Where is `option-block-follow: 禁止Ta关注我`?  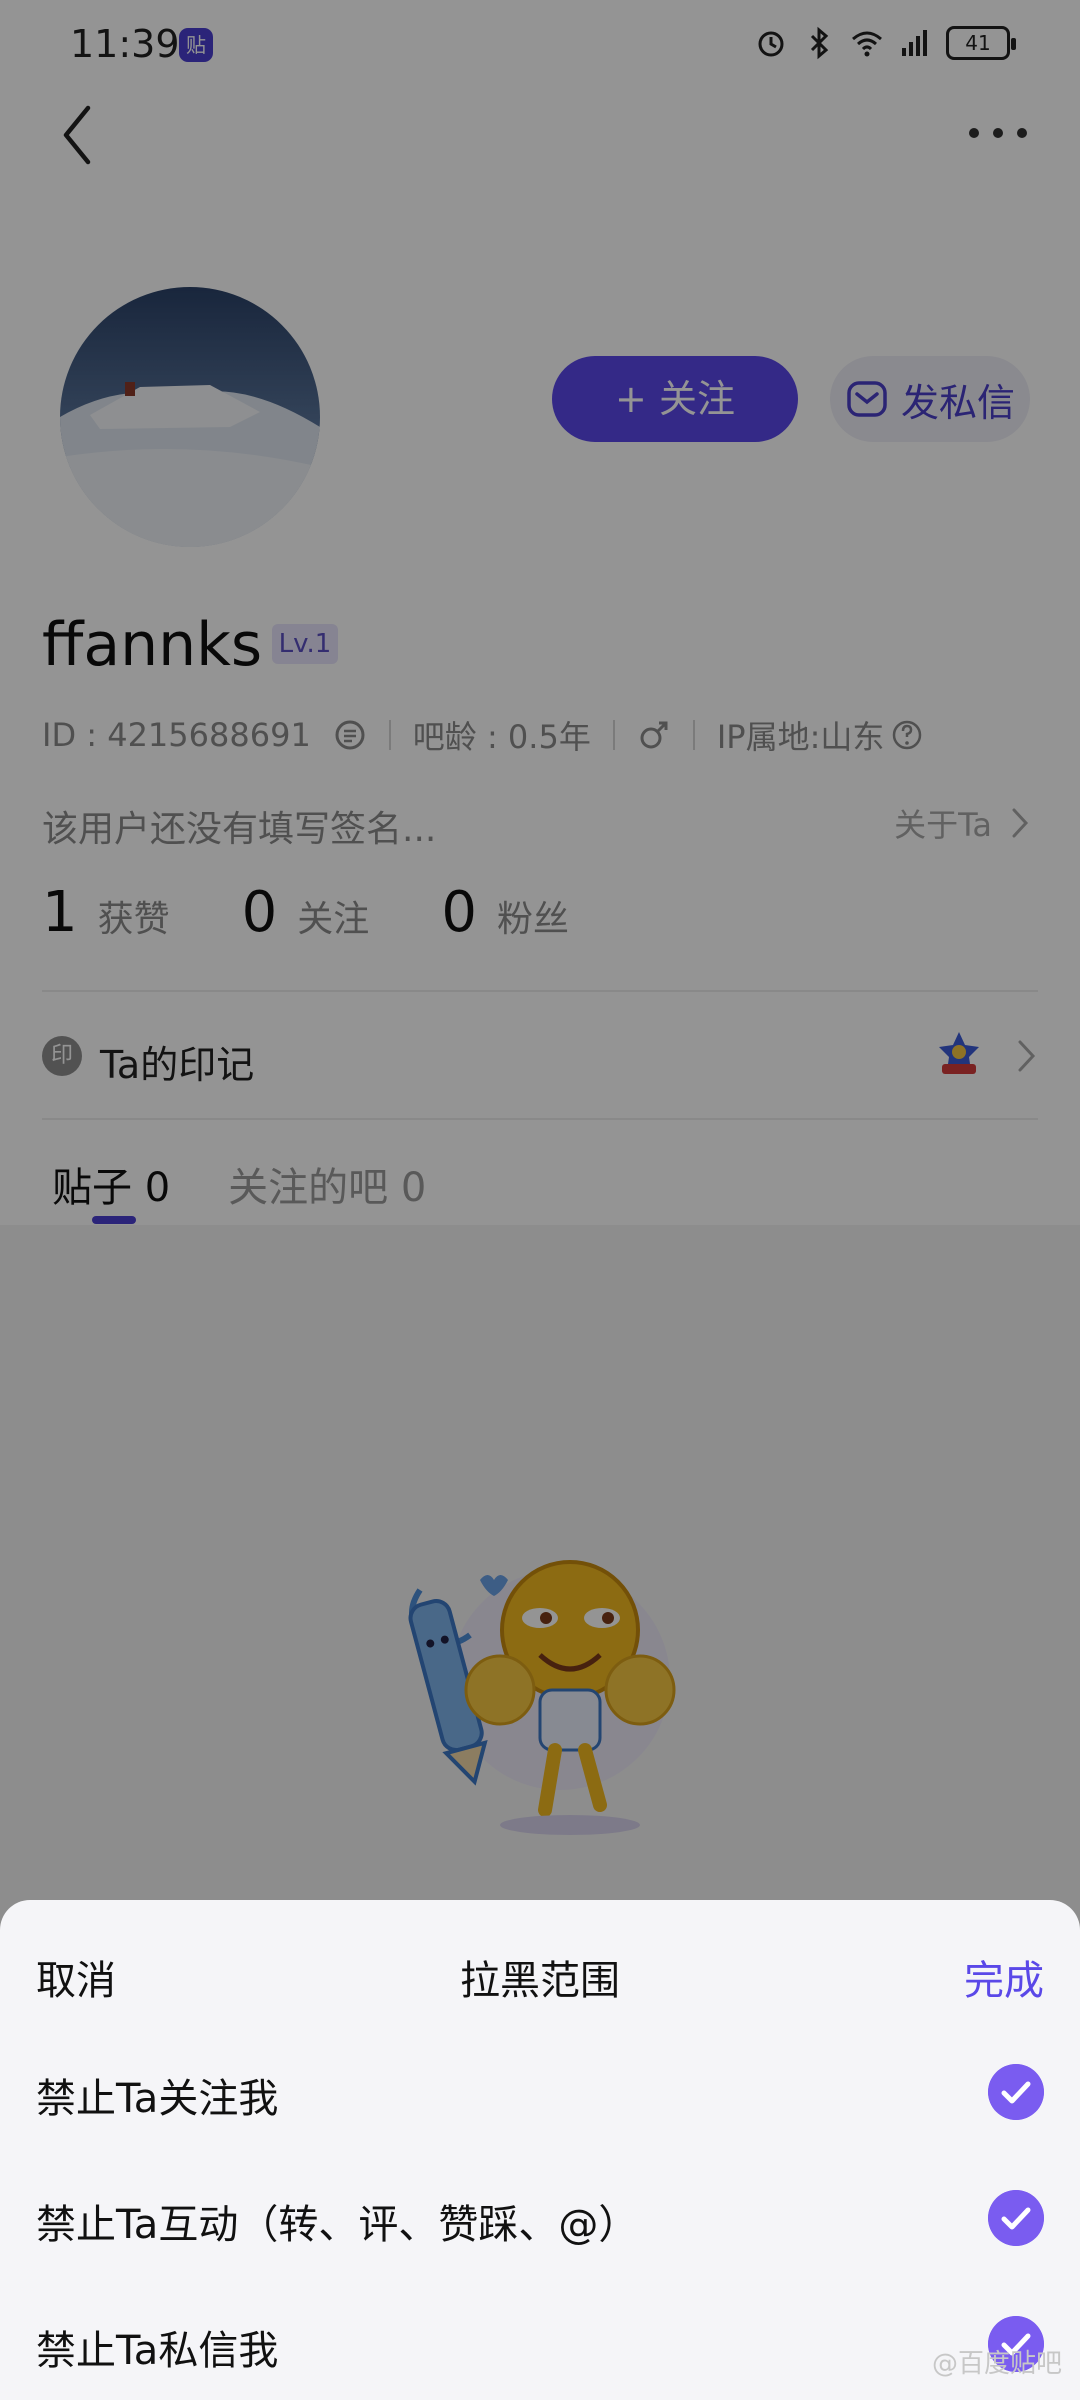 option-block-follow: 禁止Ta关注我 is located at coordinates (540, 2092).